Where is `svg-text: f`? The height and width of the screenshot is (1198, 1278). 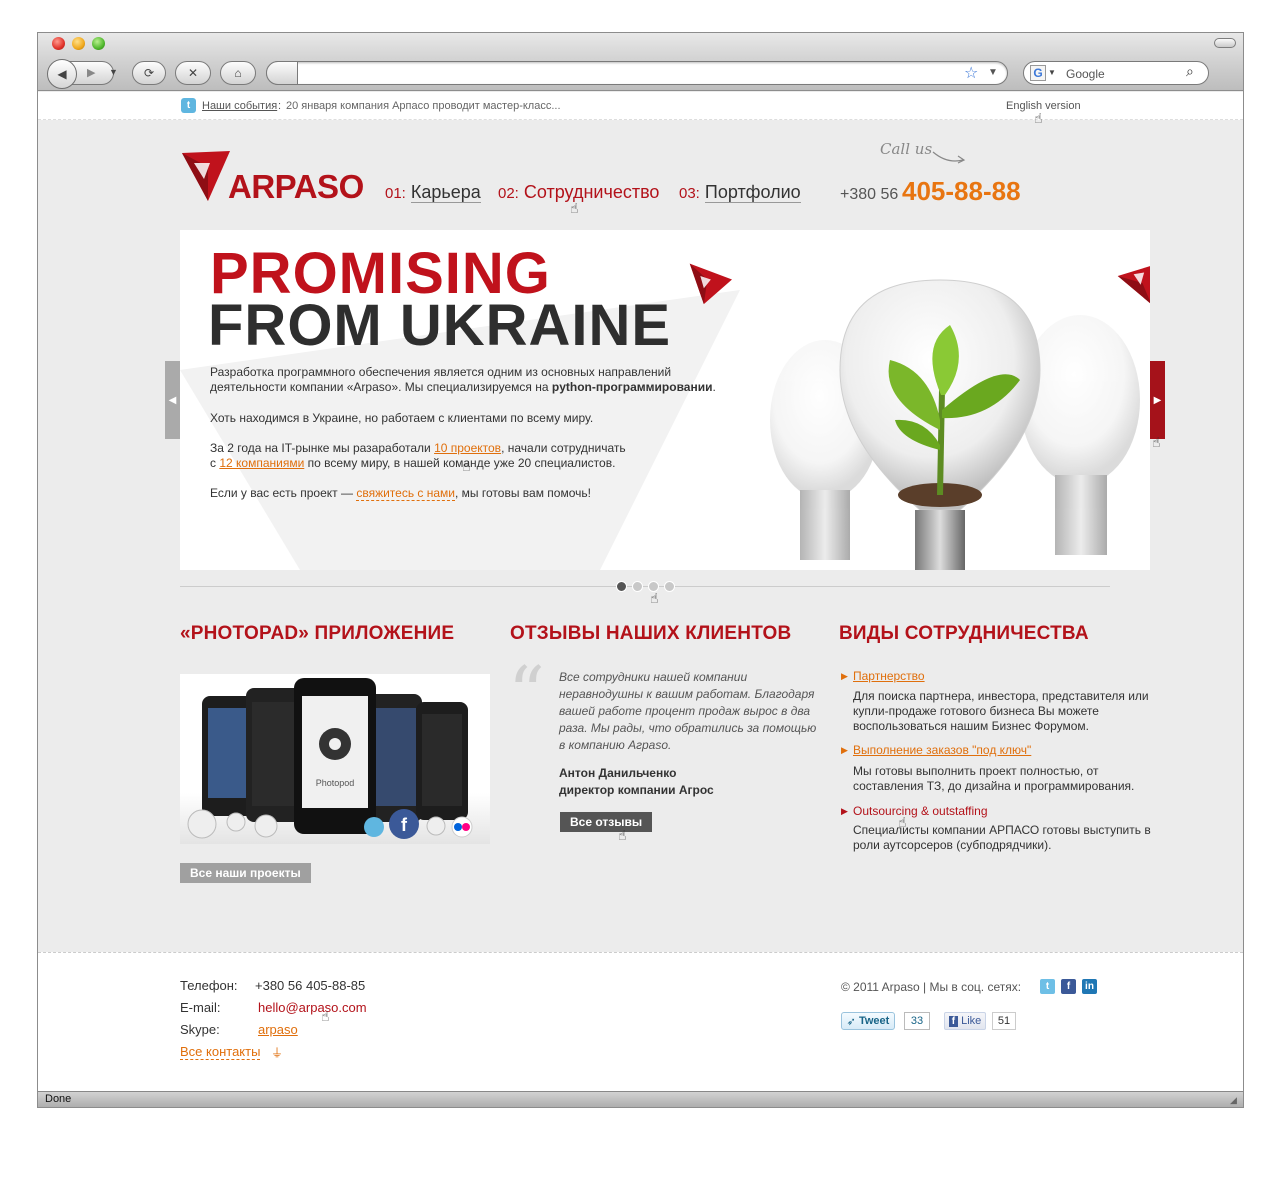
svg-text: f is located at coordinates (404, 825).